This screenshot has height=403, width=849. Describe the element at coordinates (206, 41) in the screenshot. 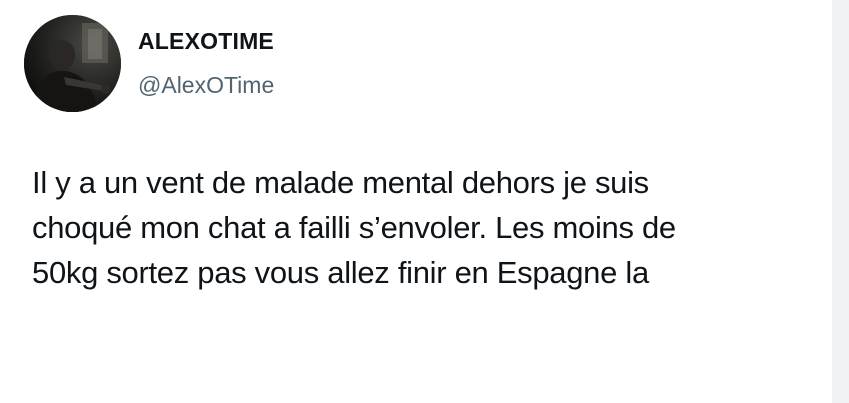

I see `author-display-name: ALEXOTIME` at that location.